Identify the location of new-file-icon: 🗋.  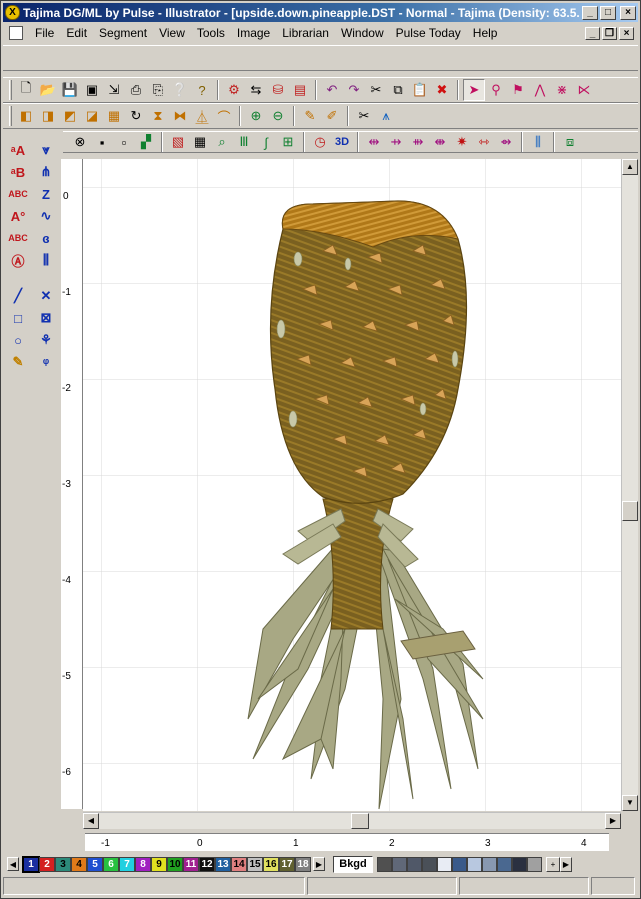
(26, 90).